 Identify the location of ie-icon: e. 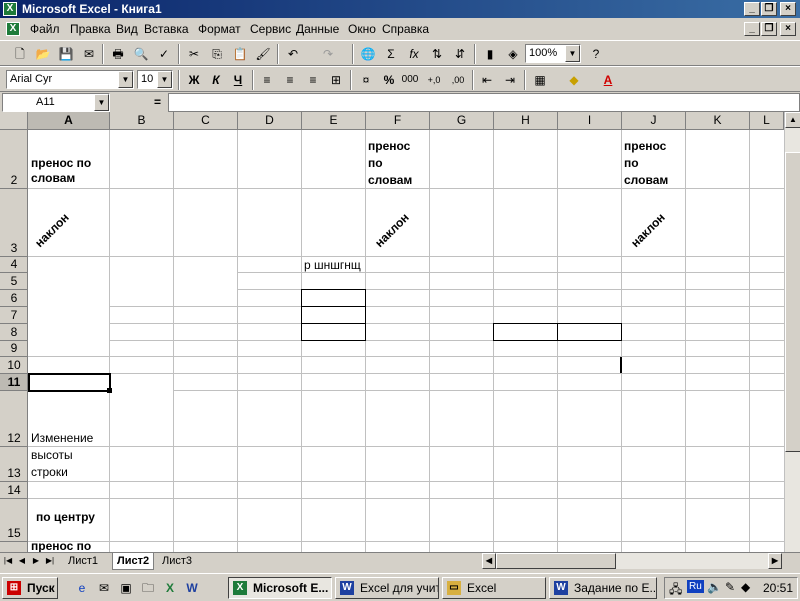
(82, 588).